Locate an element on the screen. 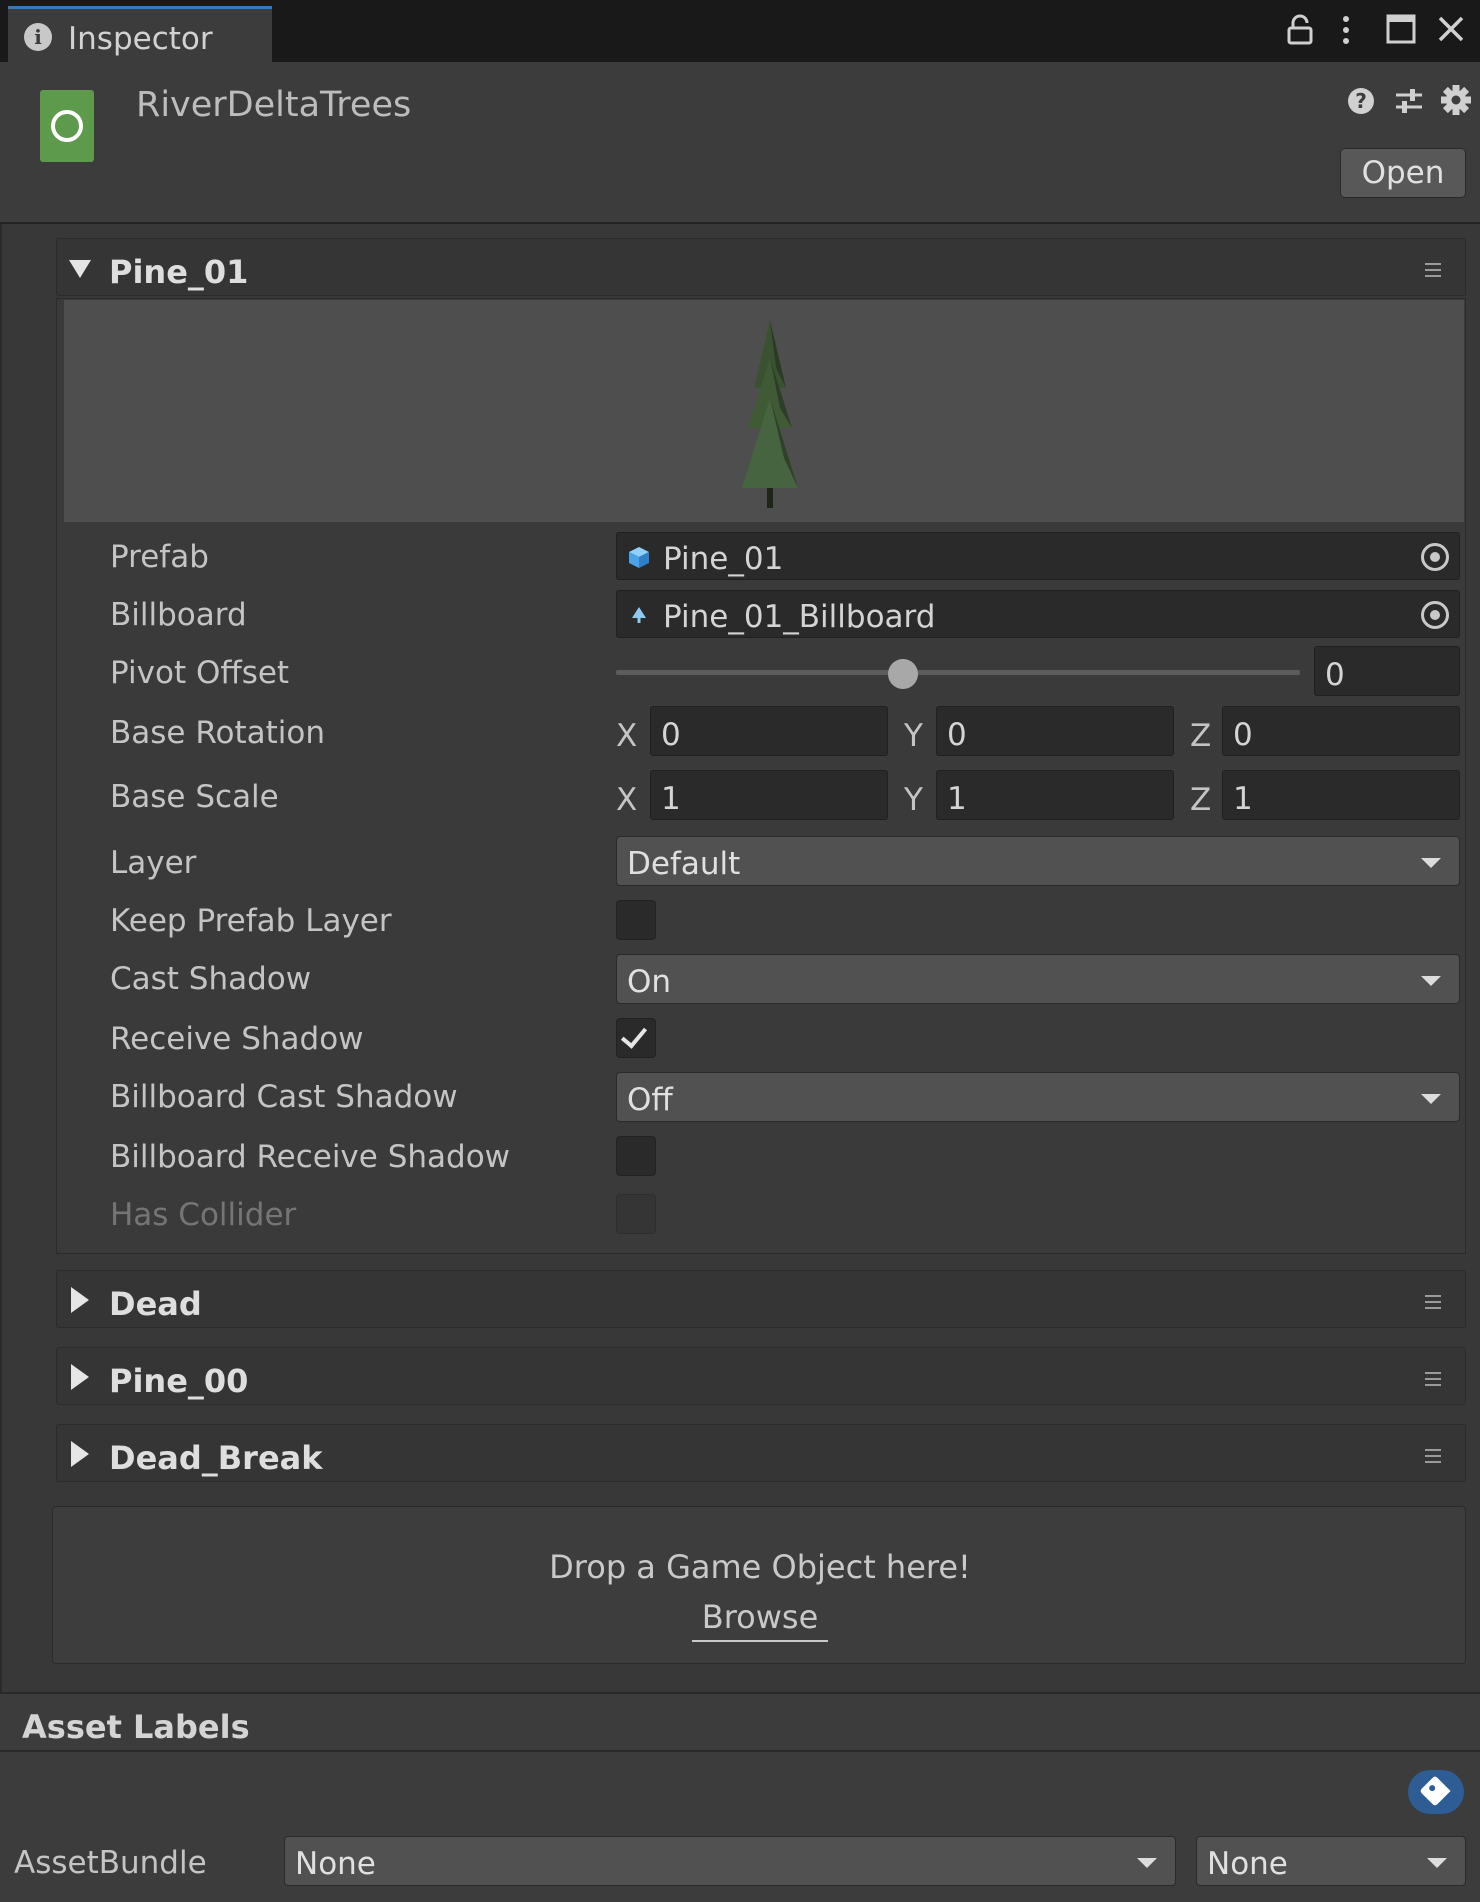 The image size is (1480, 1902). base-rotation-z-input: 0 is located at coordinates (1341, 731).